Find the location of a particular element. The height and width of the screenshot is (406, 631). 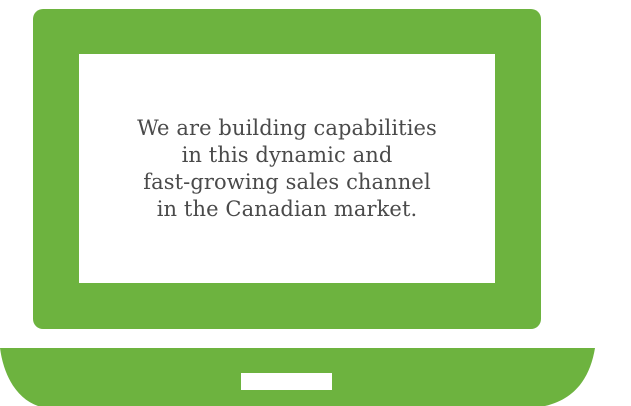

message-line-2: in this dynamic and is located at coordinates (287, 154).